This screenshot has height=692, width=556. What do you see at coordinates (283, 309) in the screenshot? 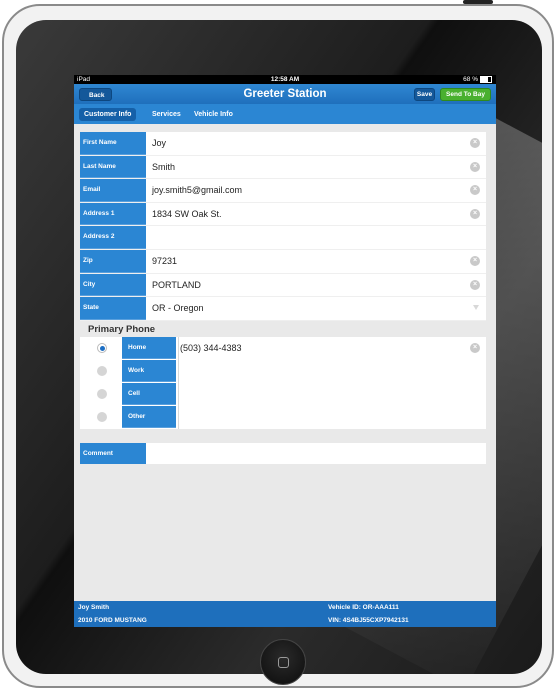
I see `state-row: State OR - Oregon` at bounding box center [283, 309].